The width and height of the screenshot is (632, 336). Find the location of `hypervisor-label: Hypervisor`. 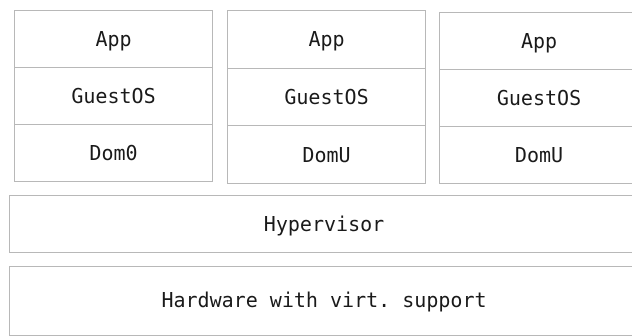

hypervisor-label: Hypervisor is located at coordinates (324, 224).